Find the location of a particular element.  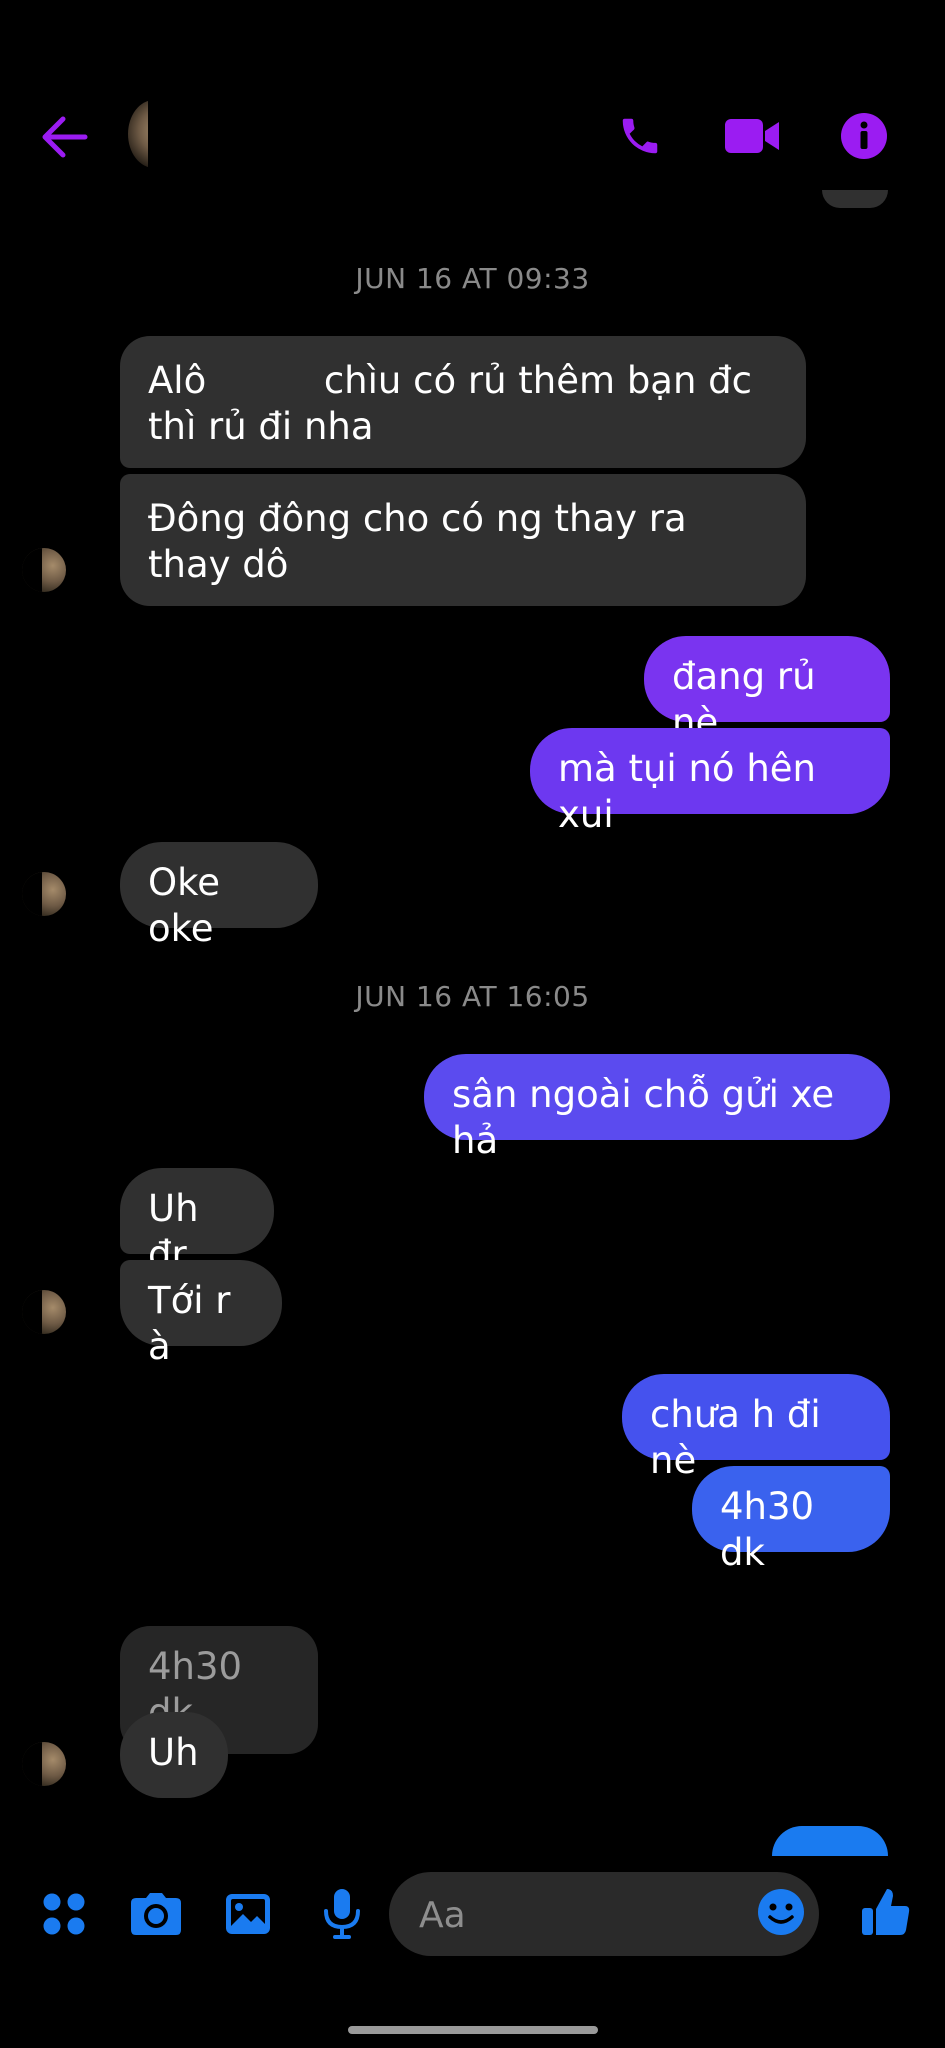

timestamp: JUN 16 AT 09:33 is located at coordinates (472, 278).